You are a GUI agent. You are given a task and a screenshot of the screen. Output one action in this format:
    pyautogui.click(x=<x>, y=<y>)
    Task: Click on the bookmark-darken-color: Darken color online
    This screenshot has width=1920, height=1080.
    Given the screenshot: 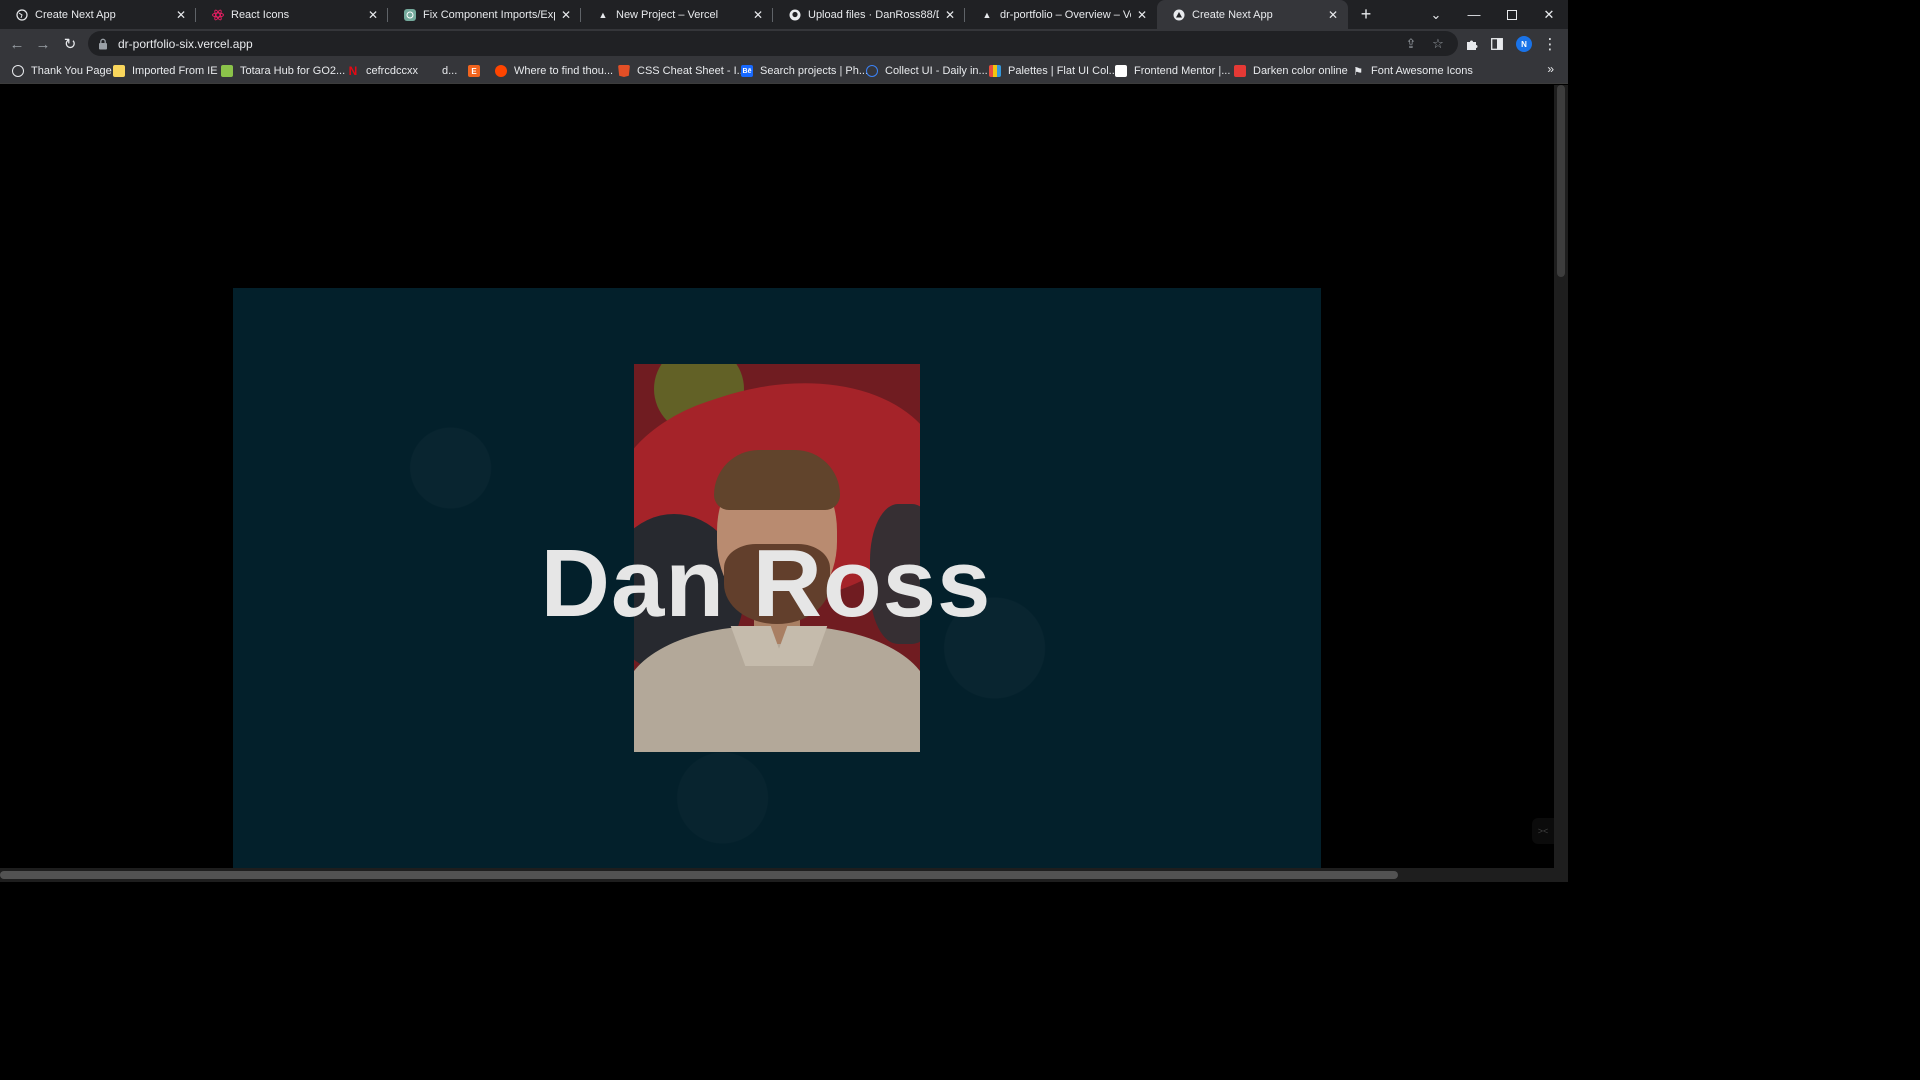 What is the action you would take?
    pyautogui.click(x=1291, y=71)
    